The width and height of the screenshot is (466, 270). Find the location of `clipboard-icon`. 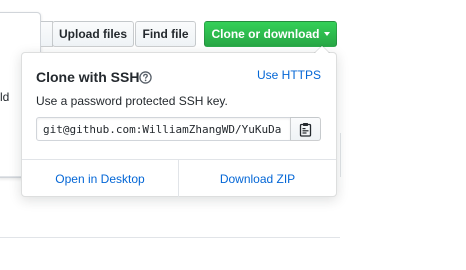

clipboard-icon is located at coordinates (305, 129).